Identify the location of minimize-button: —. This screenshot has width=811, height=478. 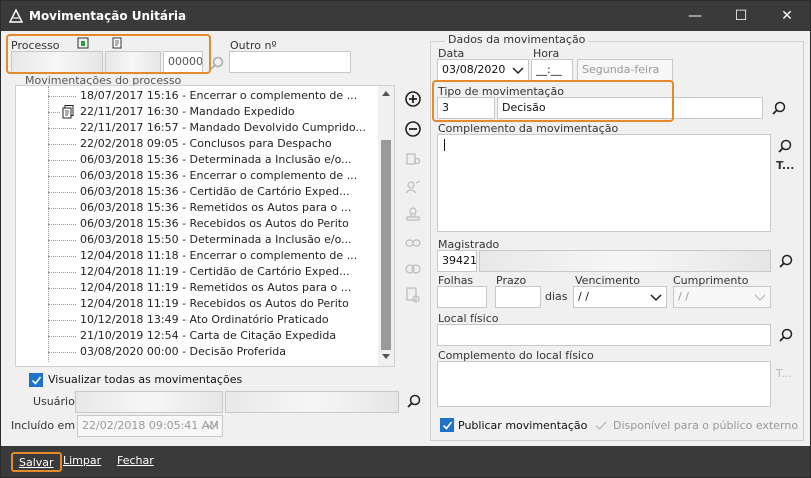
(695, 16).